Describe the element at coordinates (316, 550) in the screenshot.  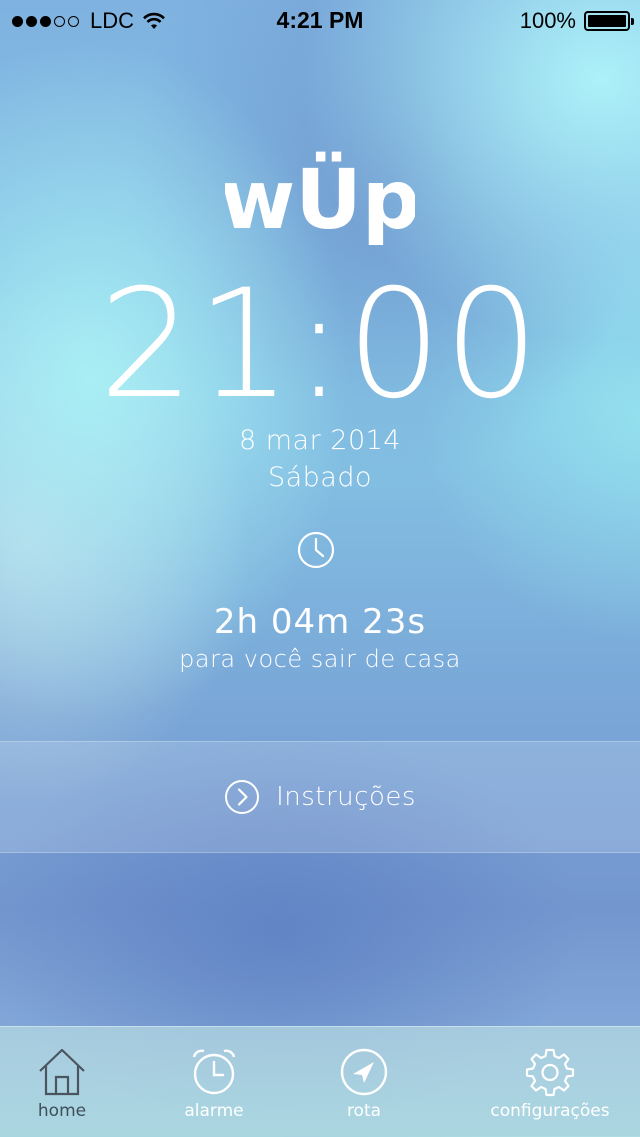
I see `clock-icon` at that location.